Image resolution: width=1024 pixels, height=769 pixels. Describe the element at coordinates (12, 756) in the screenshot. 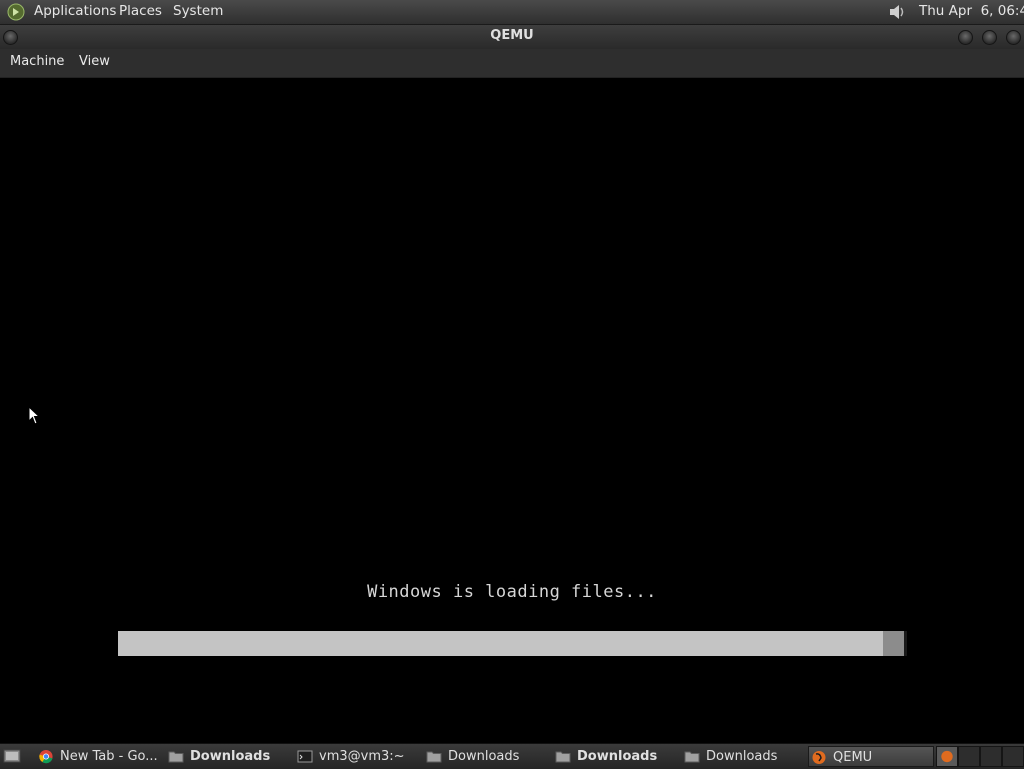

I see `show-desktop-icon` at that location.